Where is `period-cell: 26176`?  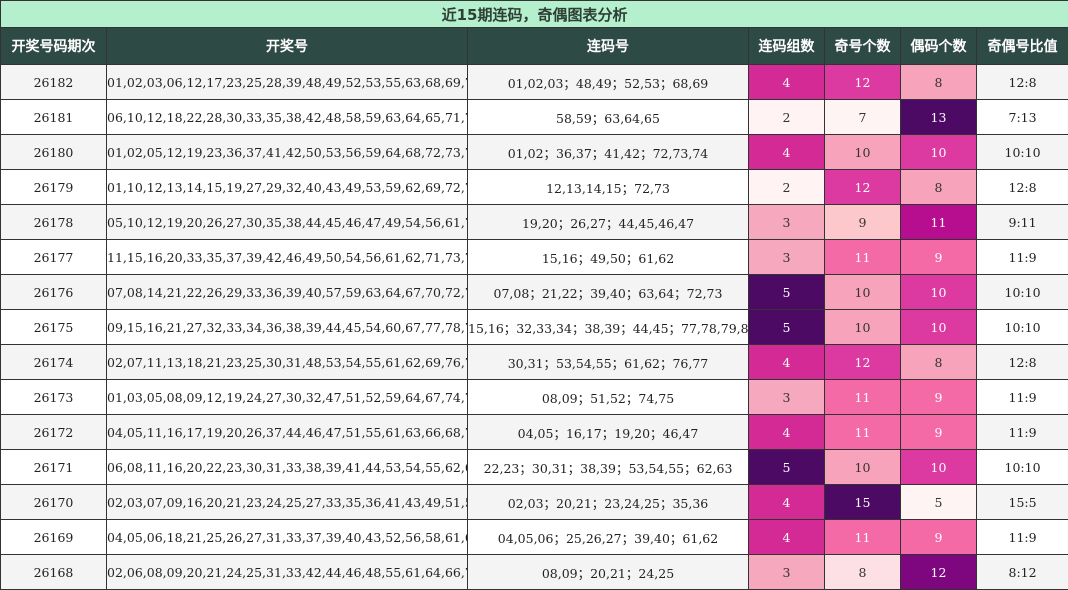
period-cell: 26176 is located at coordinates (53, 292).